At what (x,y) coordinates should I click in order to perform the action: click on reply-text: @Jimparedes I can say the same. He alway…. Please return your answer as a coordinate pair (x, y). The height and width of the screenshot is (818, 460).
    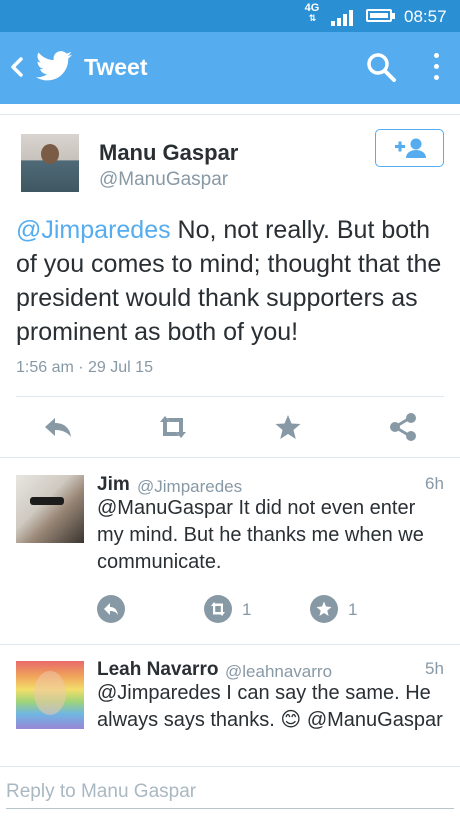
    Looking at the image, I should click on (270, 706).